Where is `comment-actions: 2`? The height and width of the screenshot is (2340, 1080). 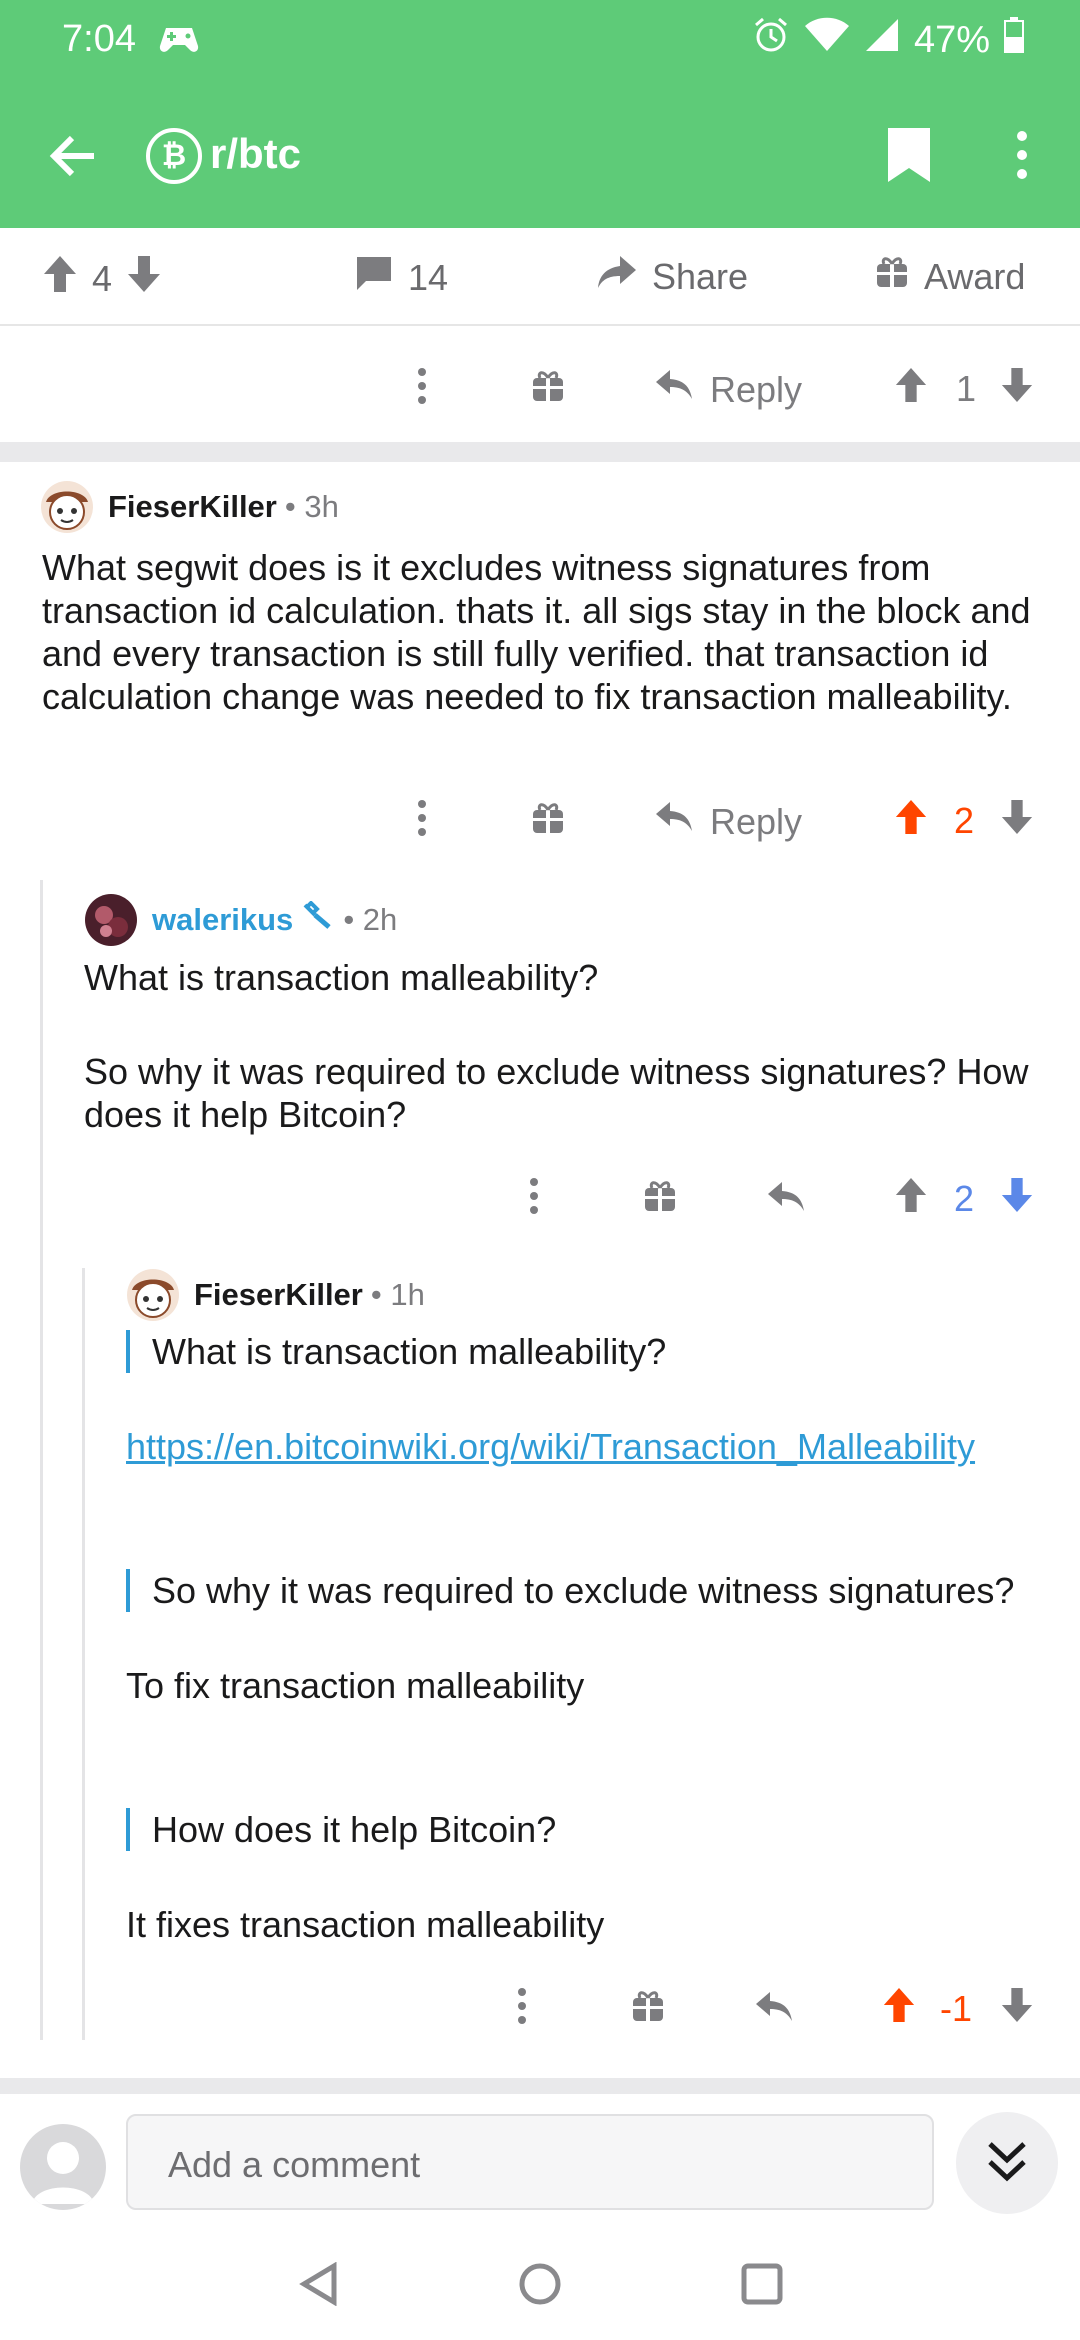 comment-actions: 2 is located at coordinates (540, 1196).